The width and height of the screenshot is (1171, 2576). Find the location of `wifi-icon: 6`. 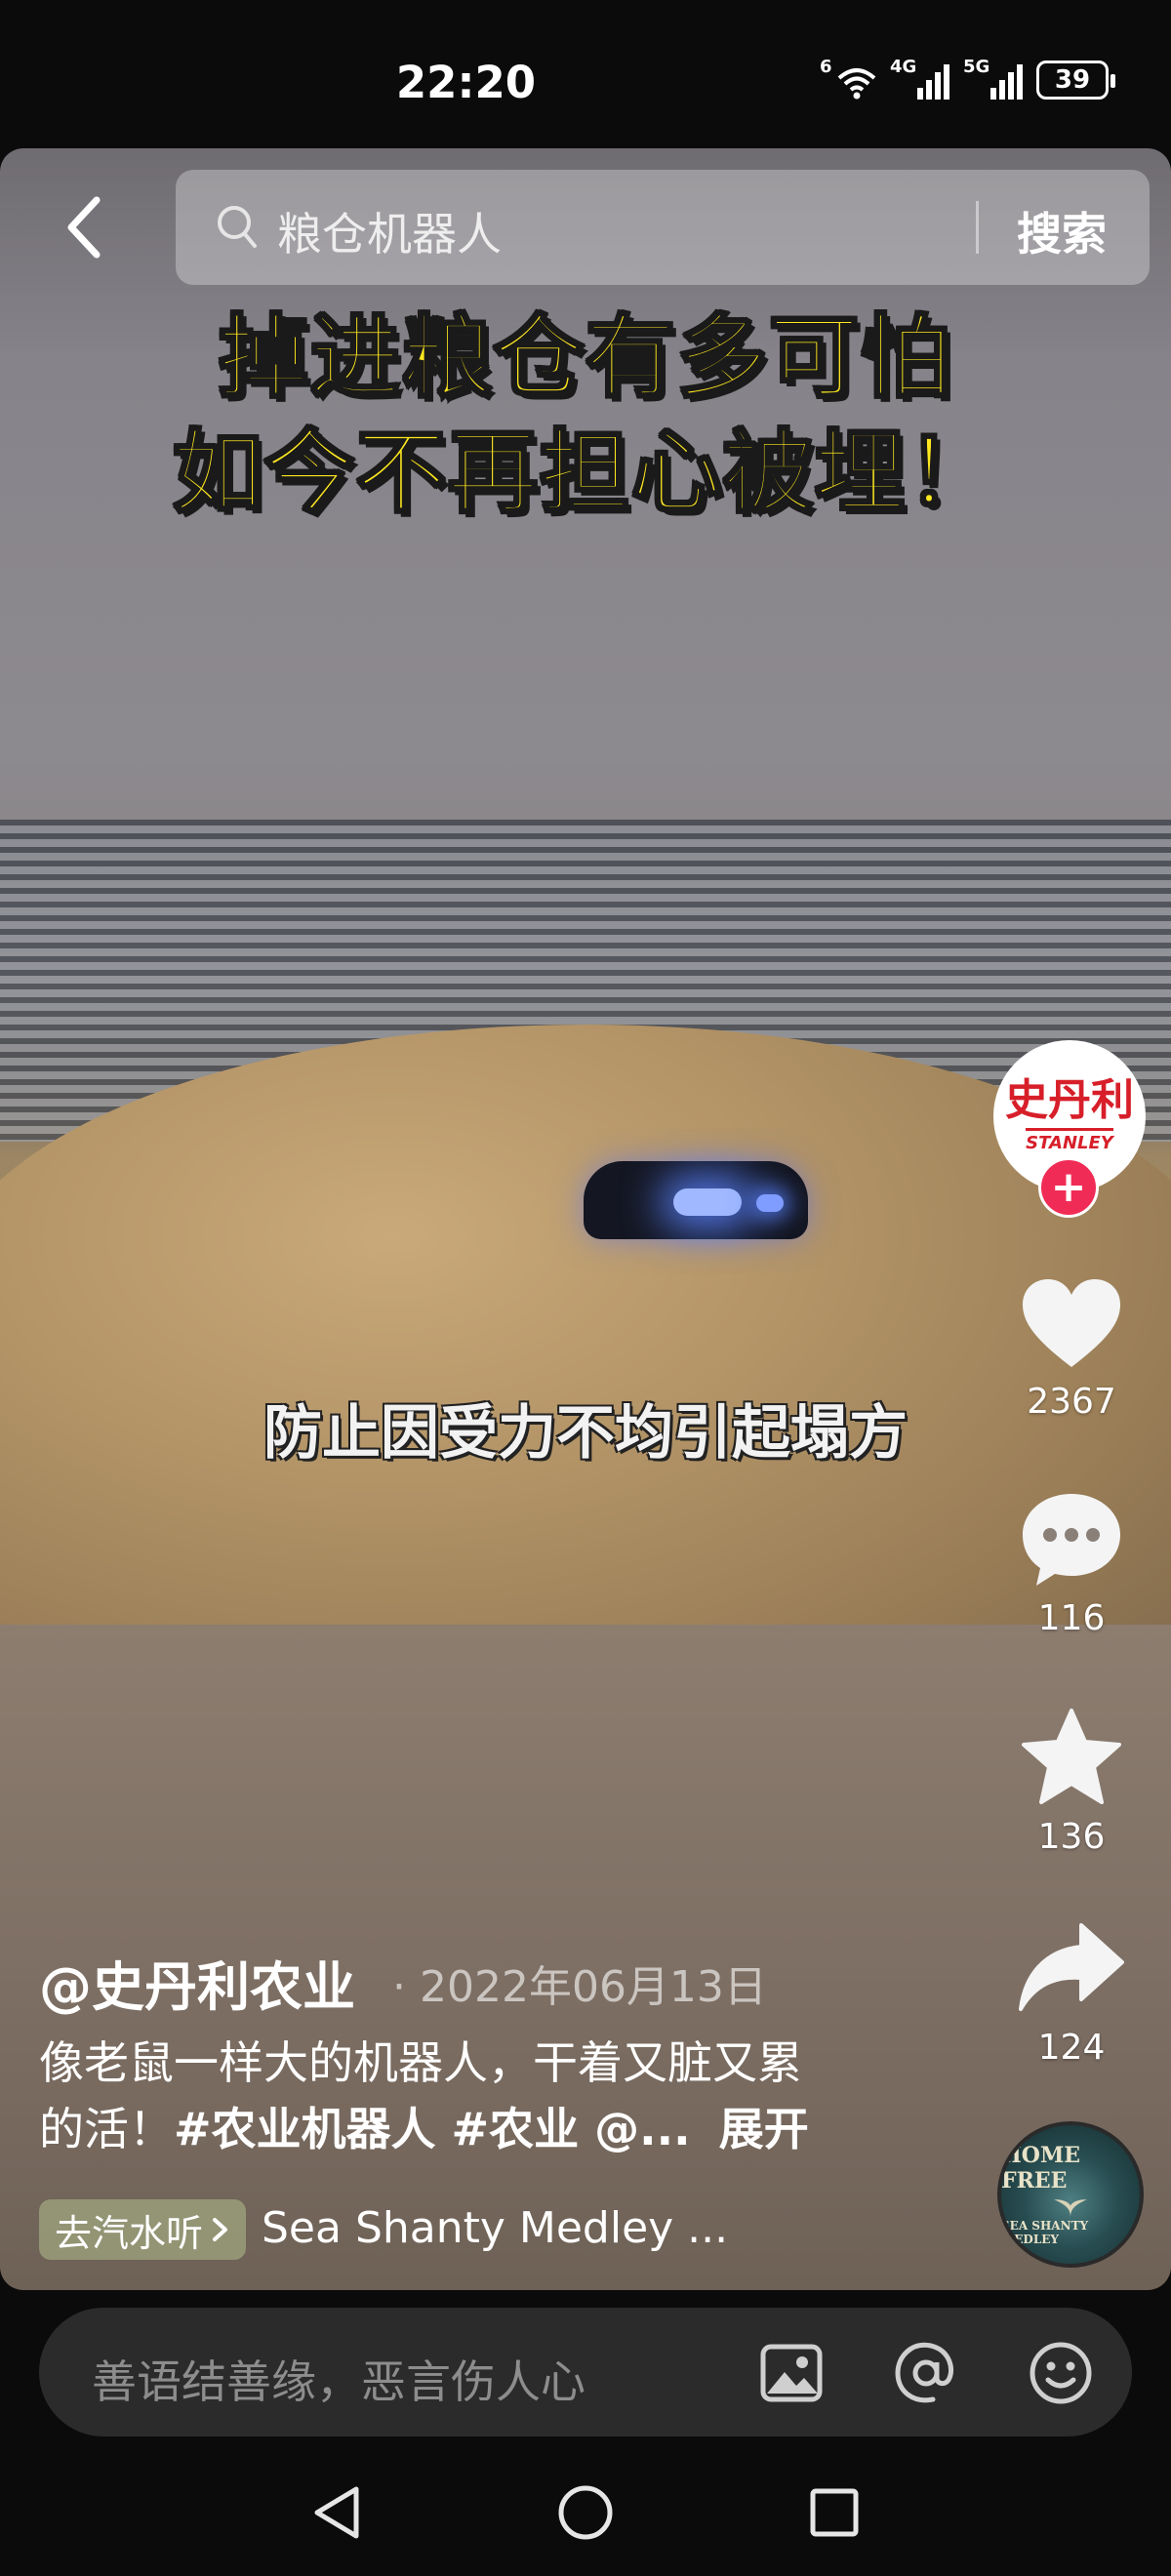

wifi-icon: 6 is located at coordinates (848, 78).